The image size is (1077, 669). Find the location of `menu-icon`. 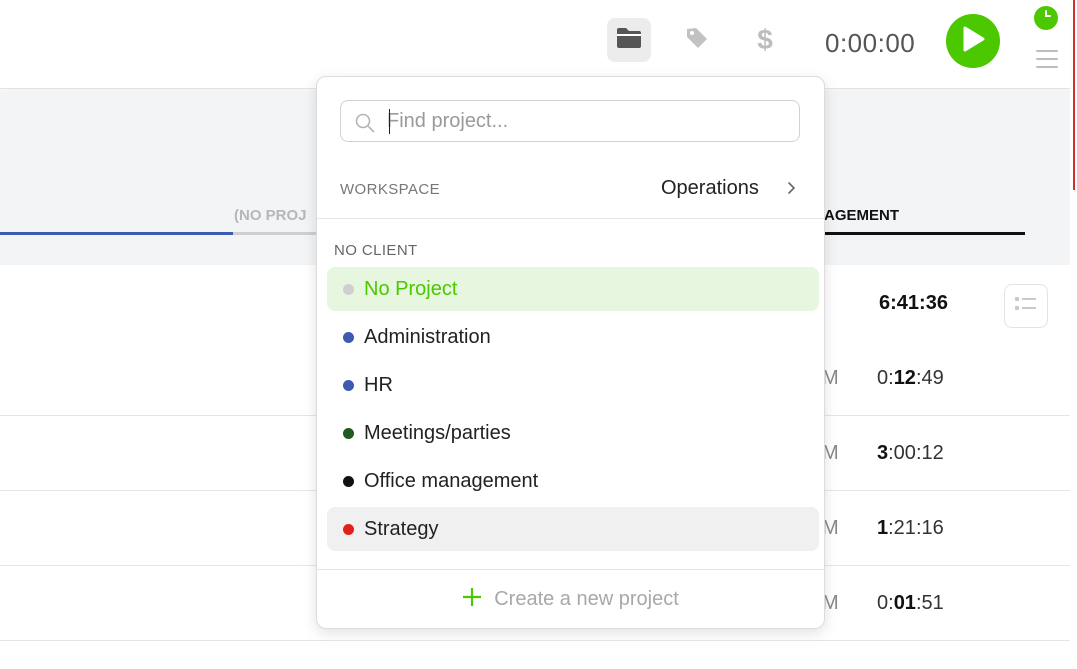

menu-icon is located at coordinates (1047, 59).